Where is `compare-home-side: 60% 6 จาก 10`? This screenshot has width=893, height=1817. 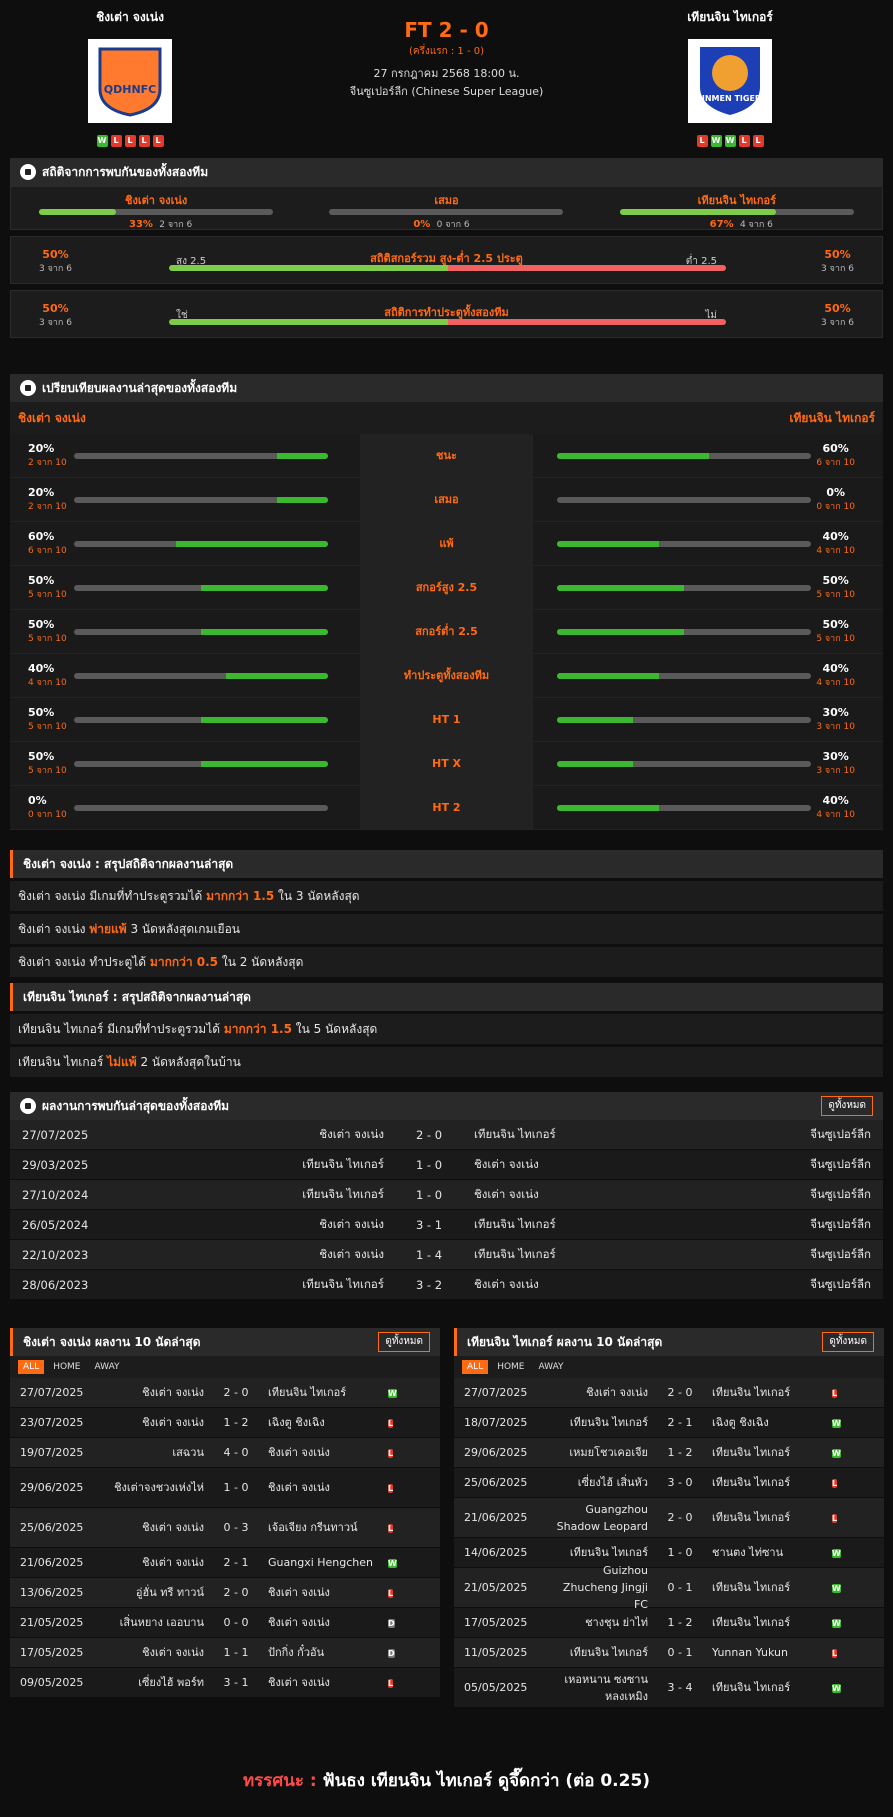
compare-home-side: 60% 6 จาก 10 is located at coordinates (185, 543).